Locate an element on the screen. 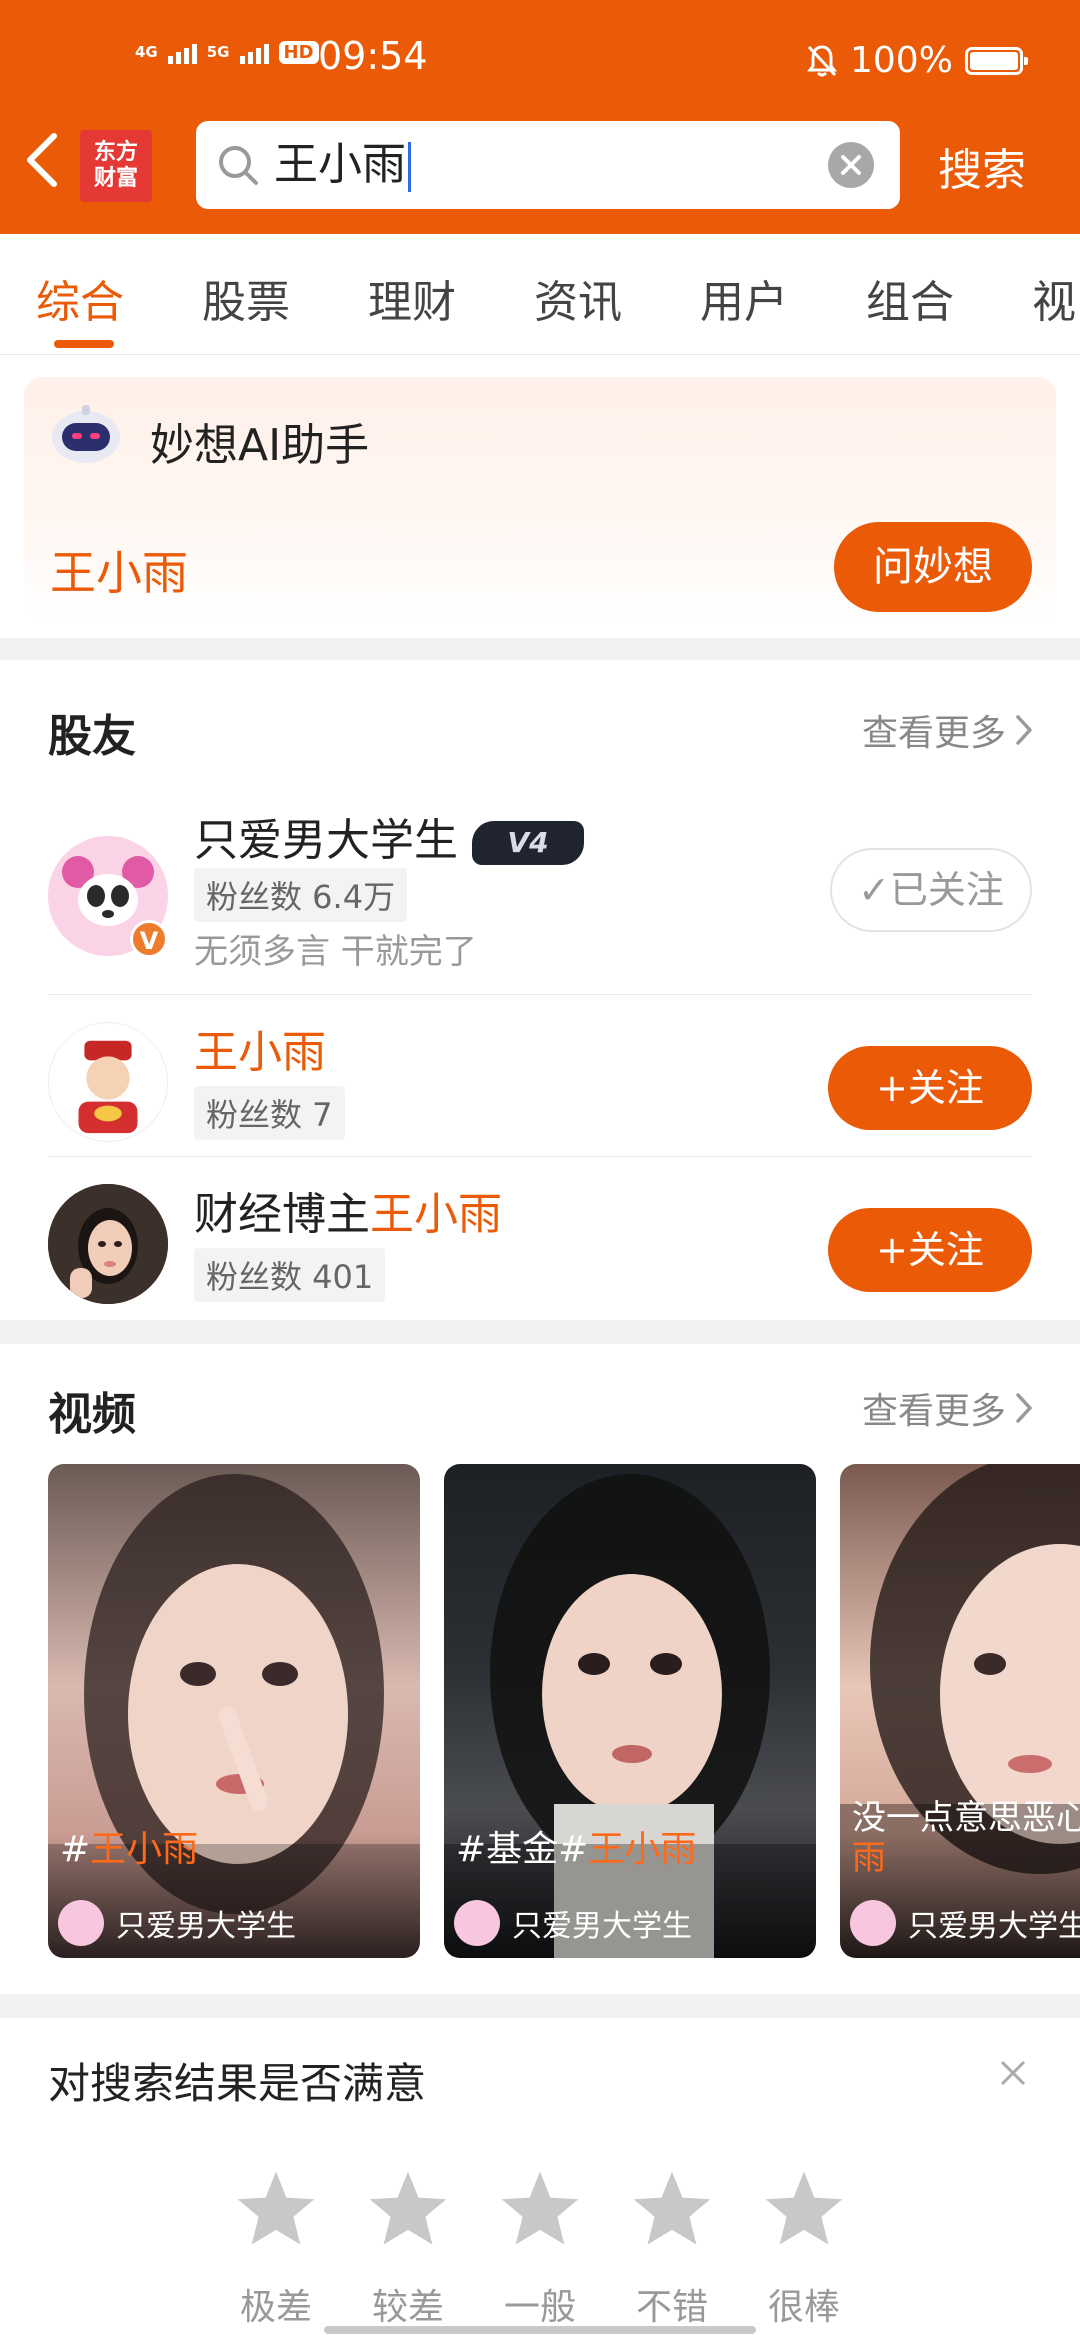 The width and height of the screenshot is (1080, 2340). check-icon: ✓ is located at coordinates (874, 890).